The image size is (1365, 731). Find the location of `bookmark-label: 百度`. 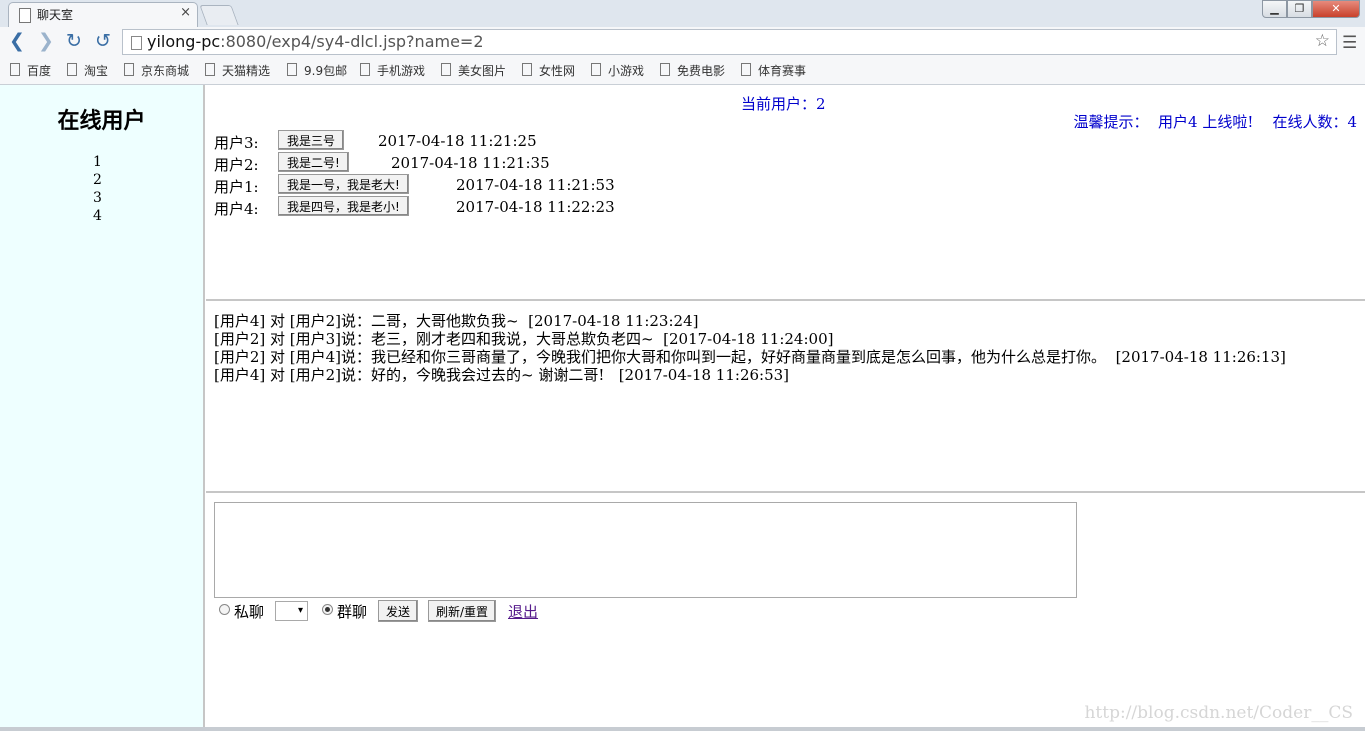

bookmark-label: 百度 is located at coordinates (39, 71).